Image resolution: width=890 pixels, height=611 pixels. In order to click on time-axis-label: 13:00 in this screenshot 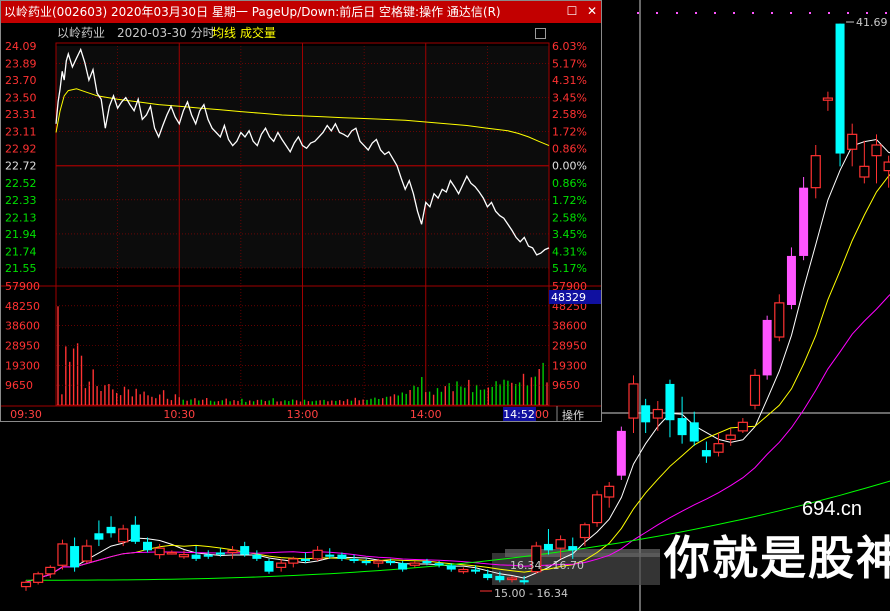, I will do `click(303, 414)`.